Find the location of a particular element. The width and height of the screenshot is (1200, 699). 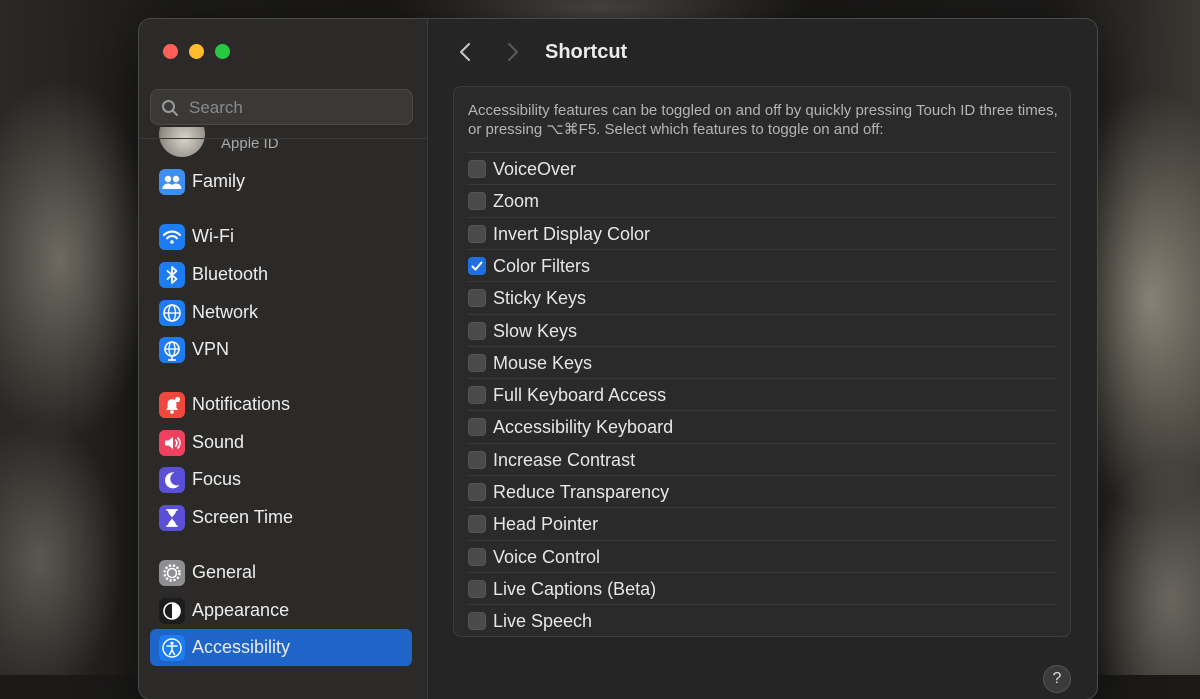

option-label: Head Pointer is located at coordinates (546, 524).